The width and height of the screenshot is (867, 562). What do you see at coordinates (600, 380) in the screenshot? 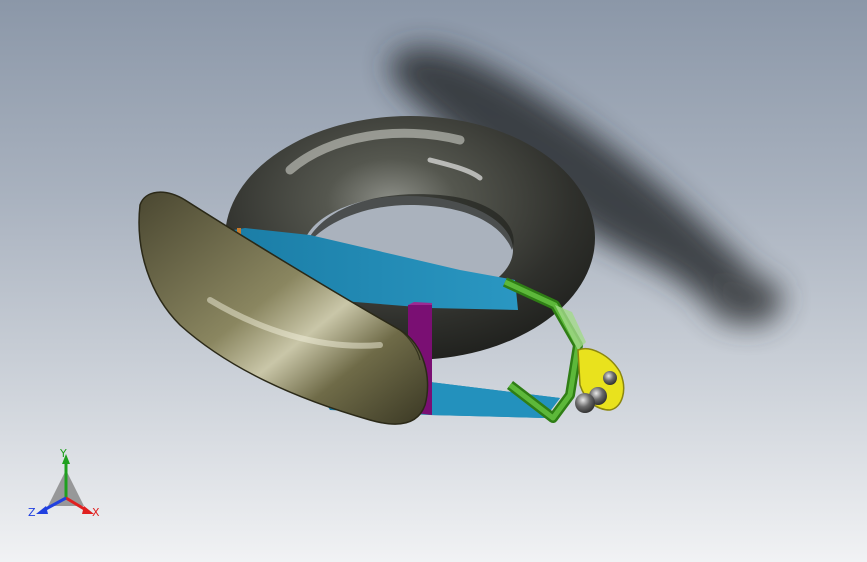
I see `mount-plate` at bounding box center [600, 380].